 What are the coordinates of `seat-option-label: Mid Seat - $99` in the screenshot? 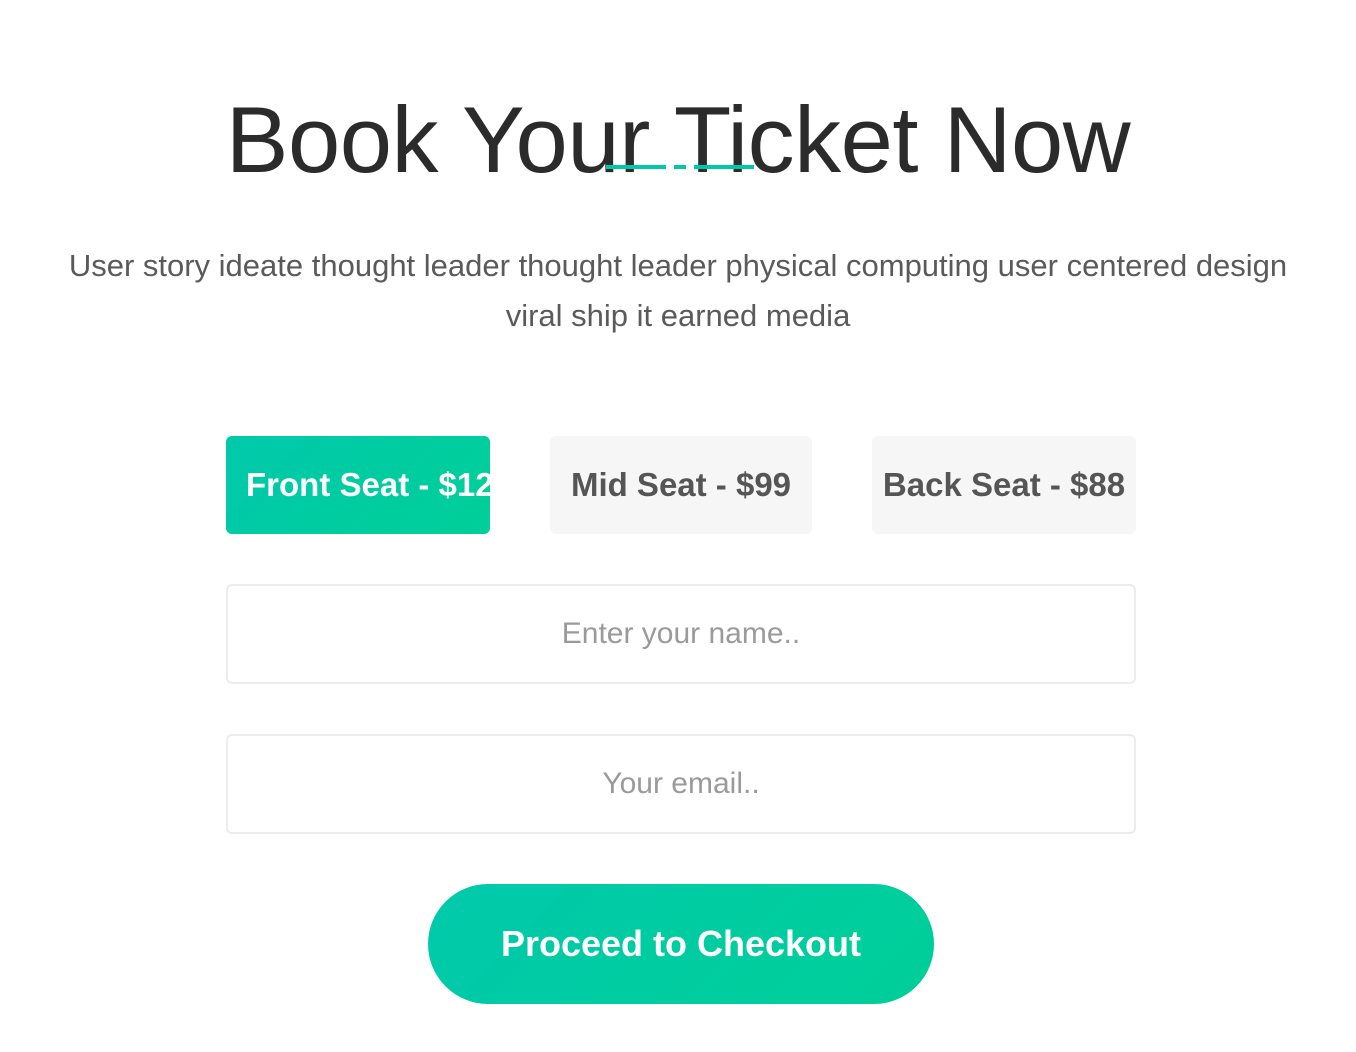 It's located at (681, 484).